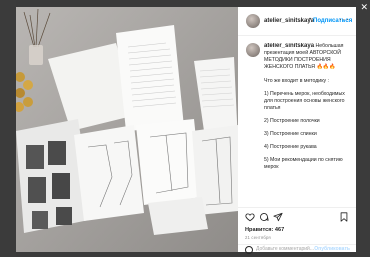  What do you see at coordinates (8, 128) in the screenshot?
I see `modal-backdrop-left` at bounding box center [8, 128].